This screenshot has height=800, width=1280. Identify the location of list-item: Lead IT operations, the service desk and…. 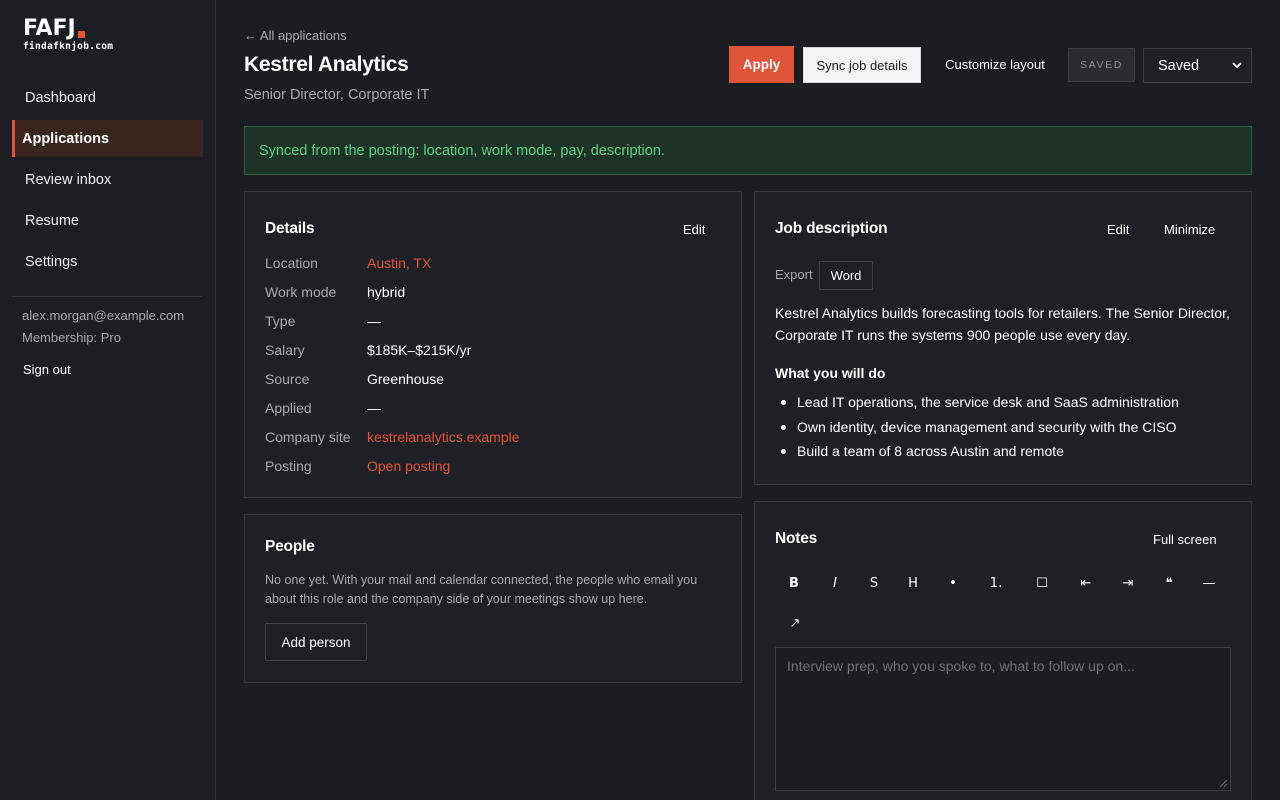
(1007, 402).